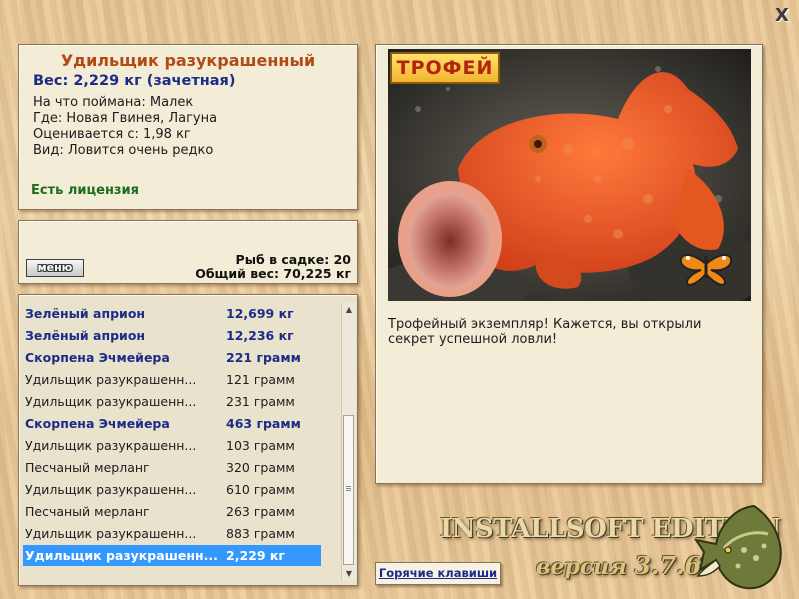 The height and width of the screenshot is (599, 799). Describe the element at coordinates (260, 313) in the screenshot. I see `list-item-weight: 12,699 кг` at that location.